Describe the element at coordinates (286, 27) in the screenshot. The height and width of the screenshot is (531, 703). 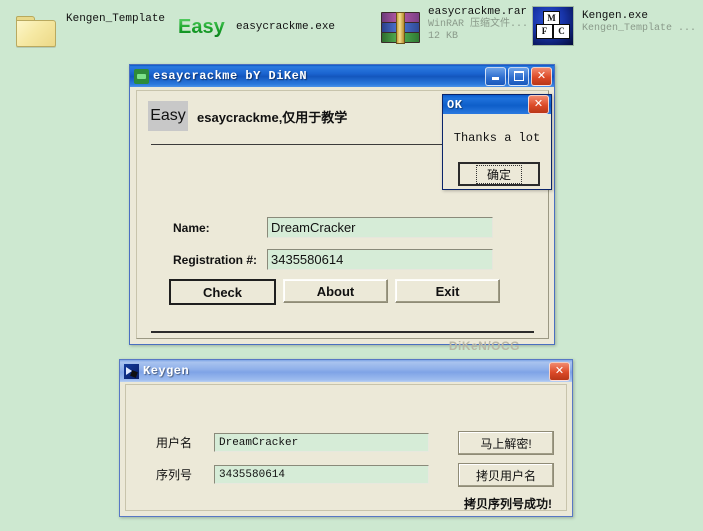
I see `desktop-icon-label: easycrackme.exe` at that location.